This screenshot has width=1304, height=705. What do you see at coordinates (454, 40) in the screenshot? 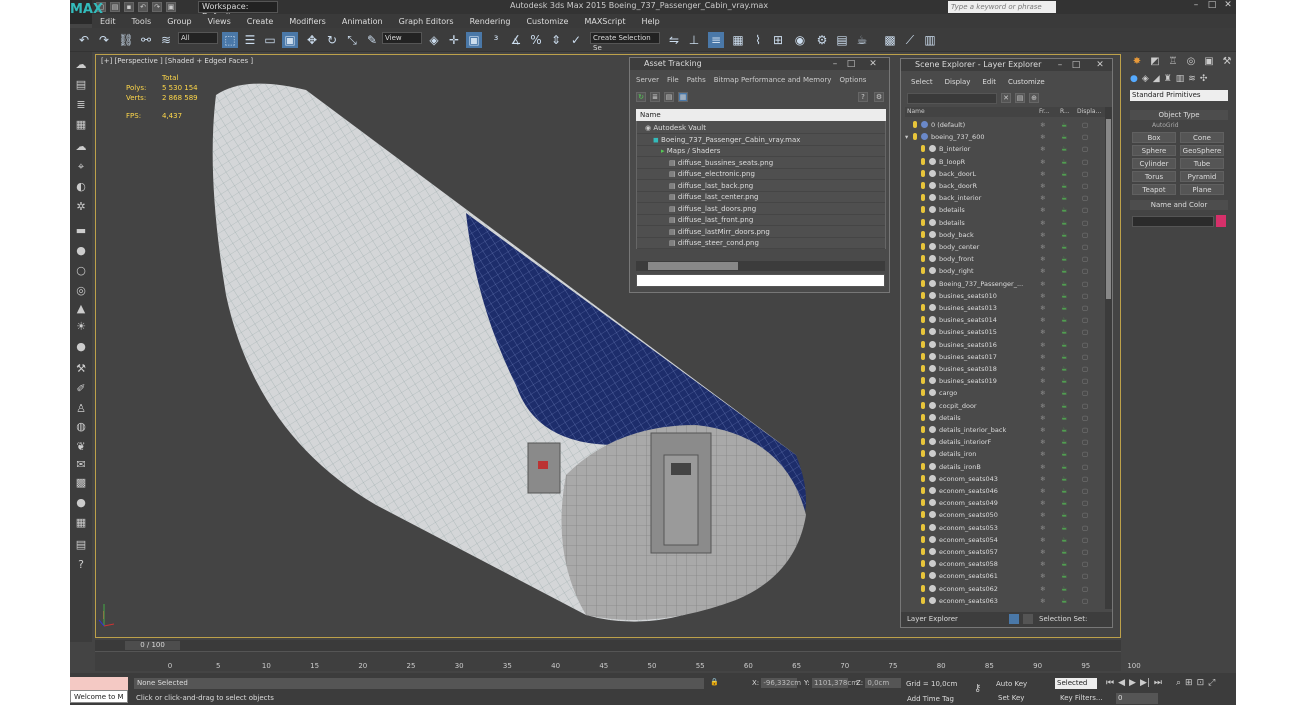
I see `manipulate-icon: ✛` at bounding box center [454, 40].